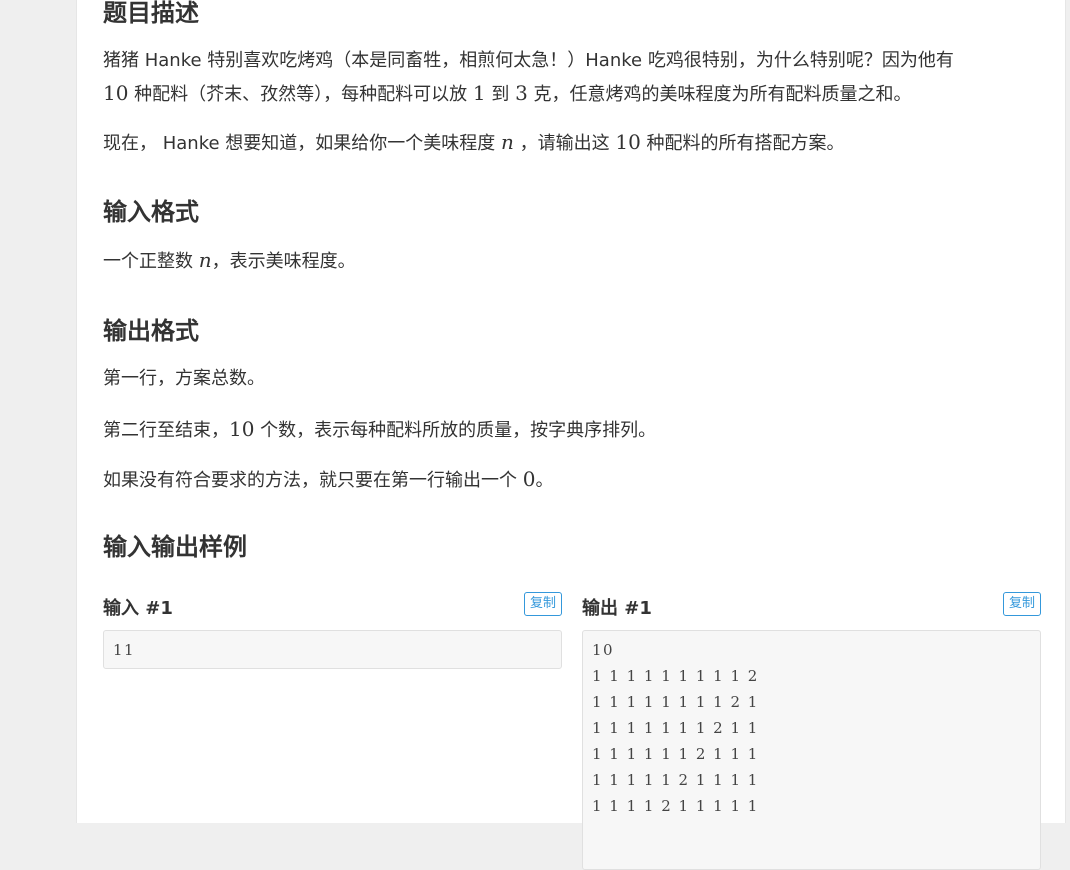 This screenshot has height=870, width=1070. Describe the element at coordinates (479, 93) in the screenshot. I see `math-number: 1` at that location.